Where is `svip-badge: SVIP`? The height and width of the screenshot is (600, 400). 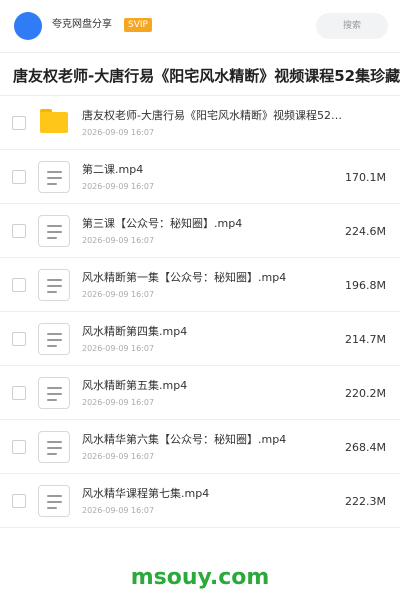
svip-badge: SVIP is located at coordinates (138, 25).